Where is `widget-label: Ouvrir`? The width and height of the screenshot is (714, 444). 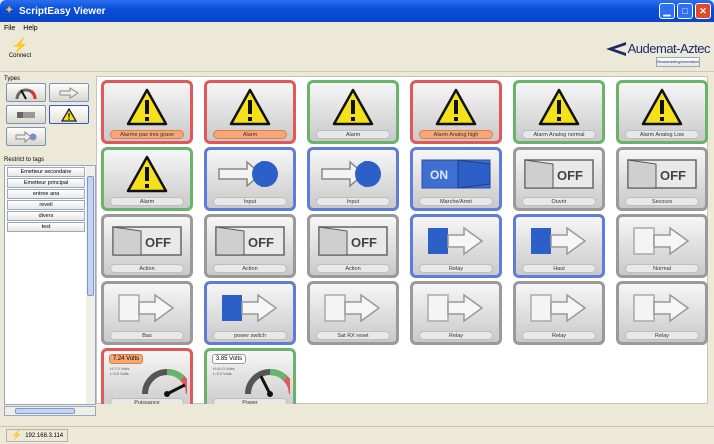
widget-label: Ouvrir is located at coordinates (559, 201).